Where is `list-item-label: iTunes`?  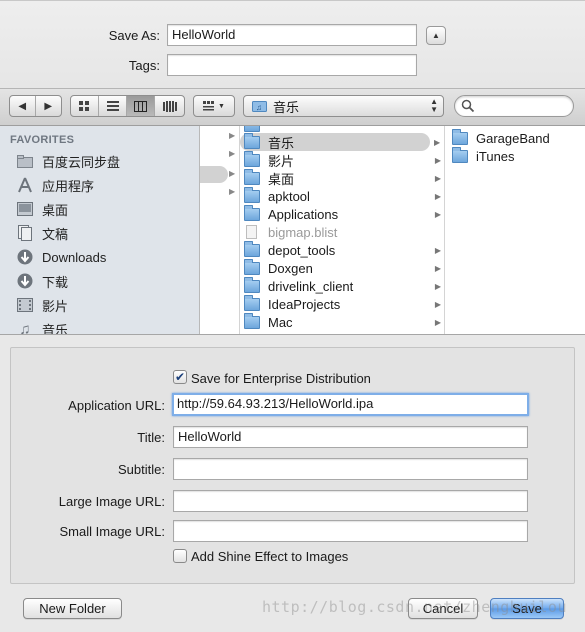
list-item-label: iTunes is located at coordinates (495, 156).